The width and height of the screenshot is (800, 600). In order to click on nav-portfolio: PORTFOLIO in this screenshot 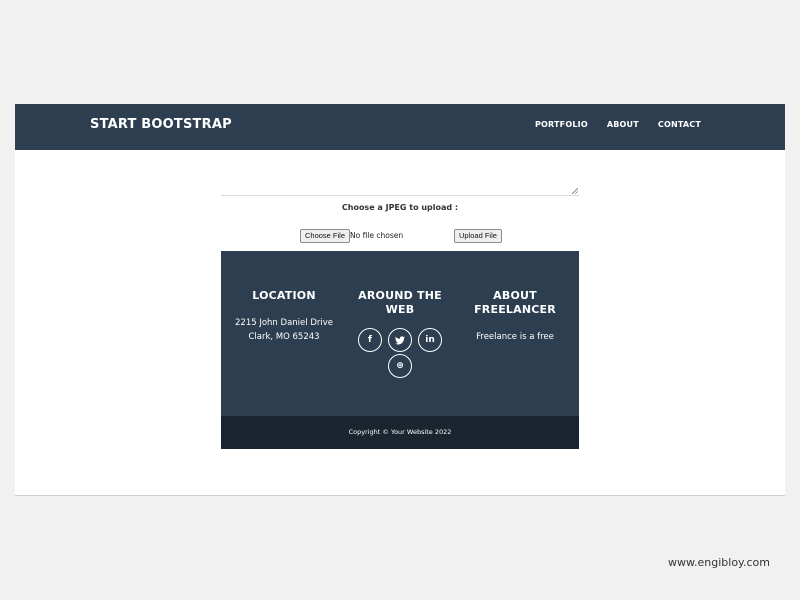, I will do `click(561, 124)`.